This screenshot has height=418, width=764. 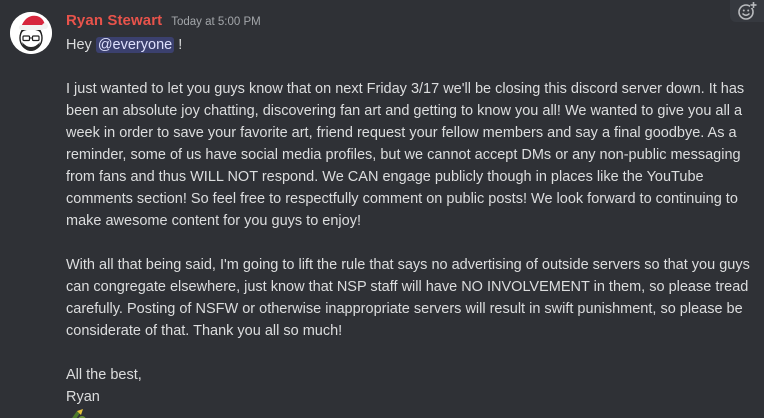 What do you see at coordinates (81, 45) in the screenshot?
I see `greeting-prefix: Hey` at bounding box center [81, 45].